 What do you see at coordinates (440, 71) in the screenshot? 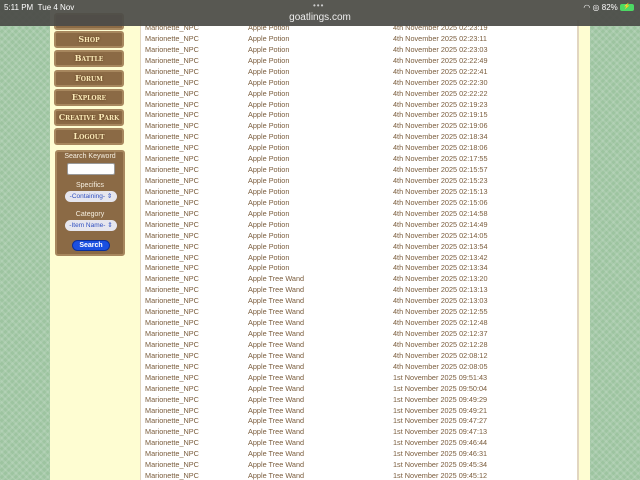
I see `cell-date: 4th November 2025 02:22:41` at bounding box center [440, 71].